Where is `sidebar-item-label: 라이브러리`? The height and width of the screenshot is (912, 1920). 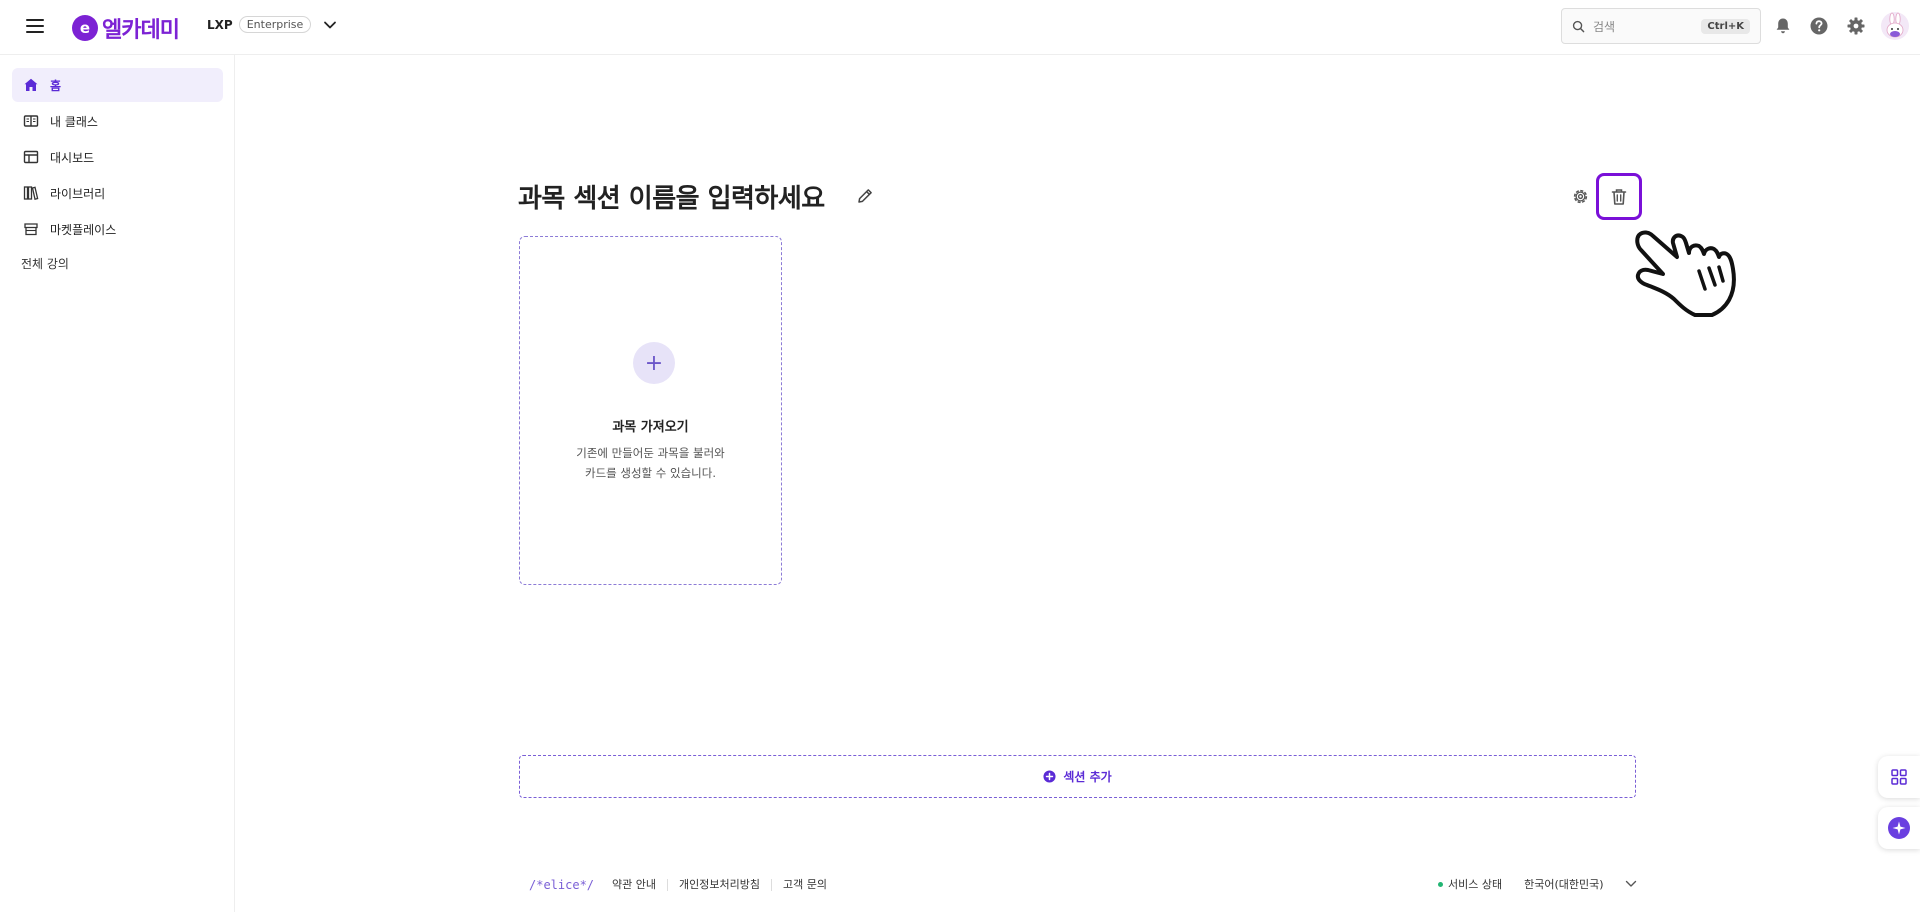
sidebar-item-label: 라이브러리 is located at coordinates (78, 193).